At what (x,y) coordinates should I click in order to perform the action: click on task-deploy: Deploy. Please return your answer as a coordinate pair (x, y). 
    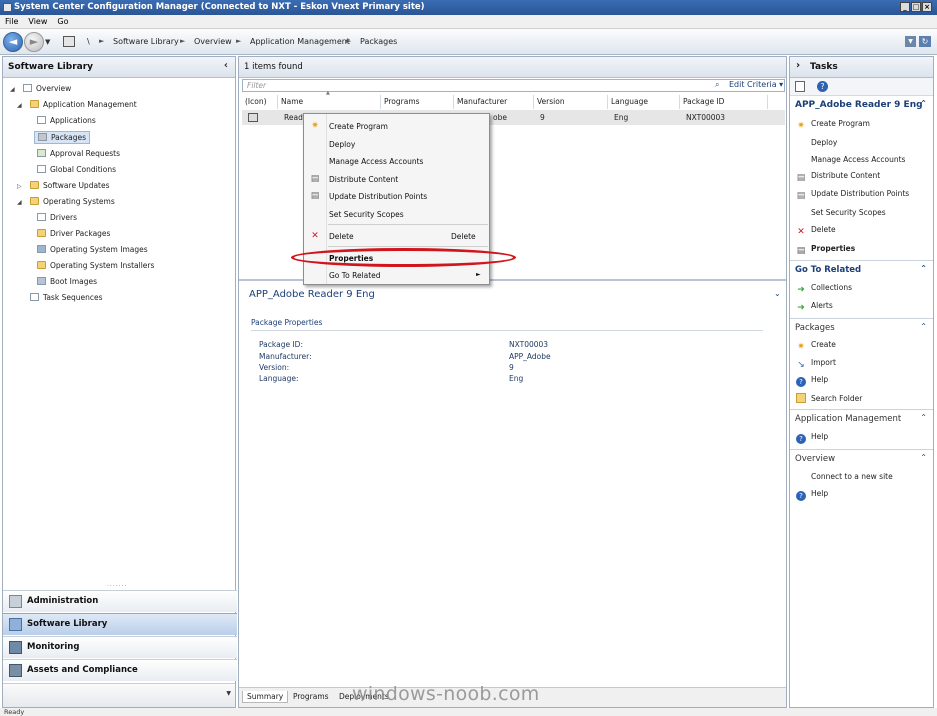
    Looking at the image, I should click on (816, 142).